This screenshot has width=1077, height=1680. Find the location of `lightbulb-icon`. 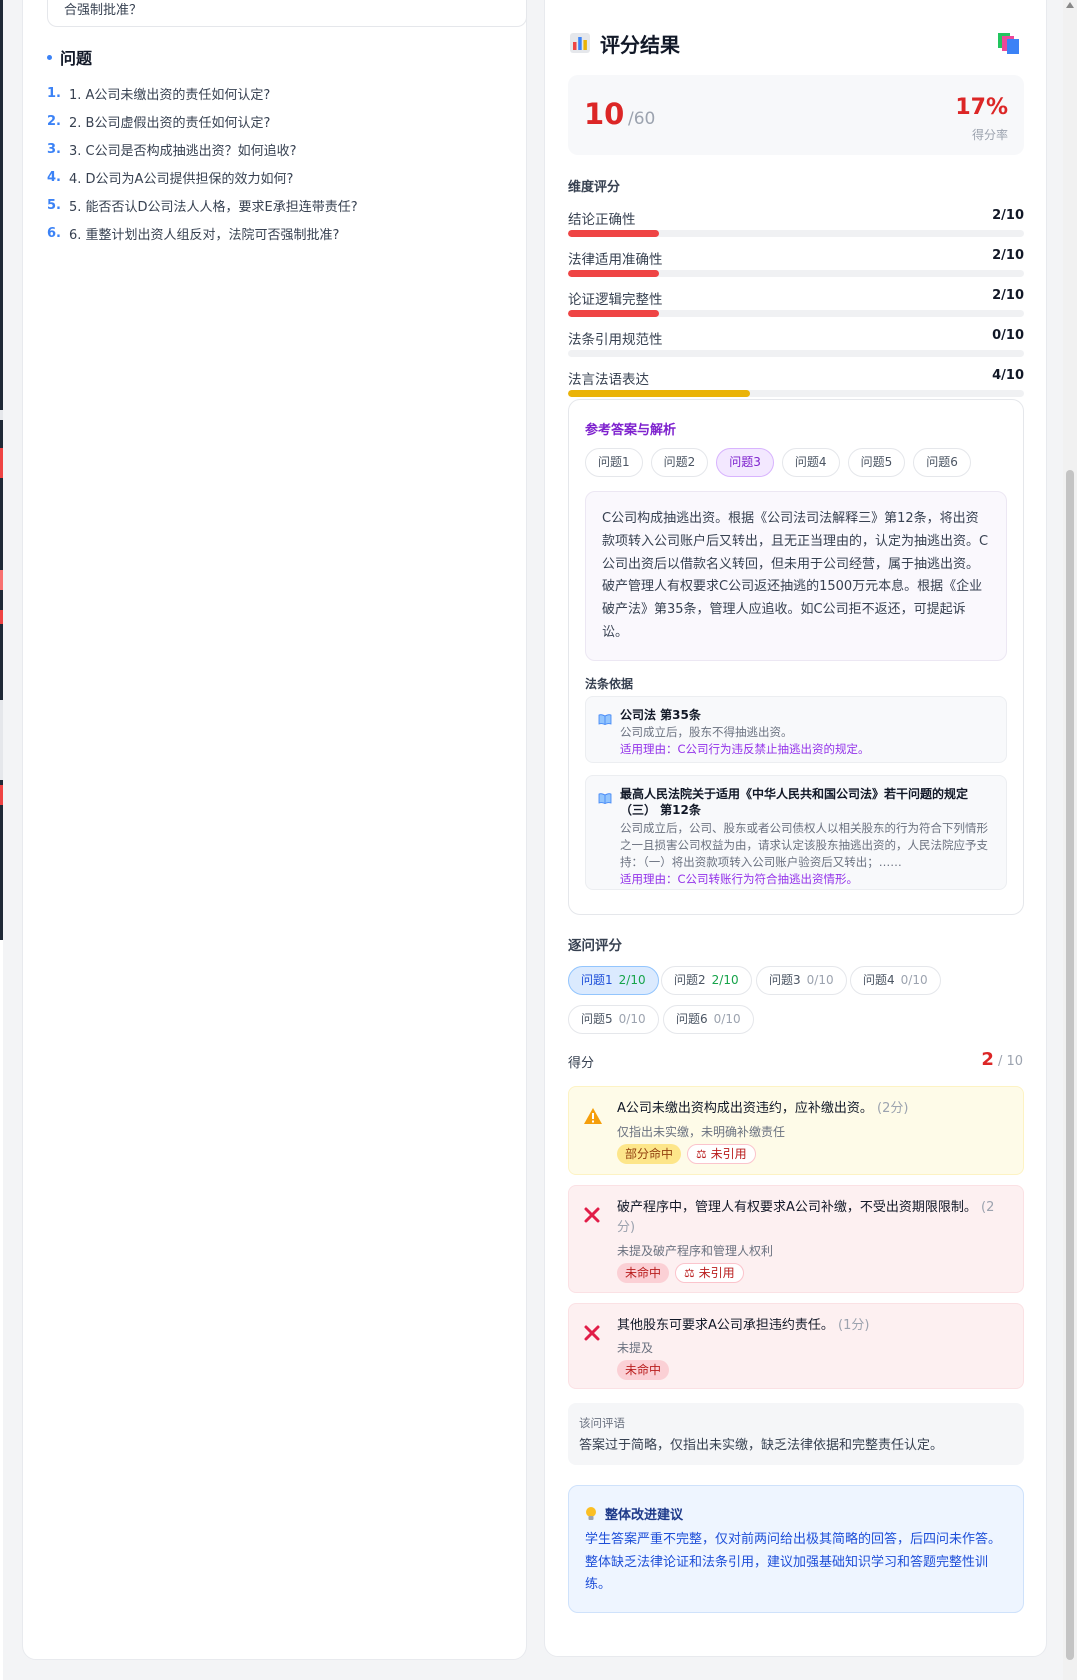

lightbulb-icon is located at coordinates (591, 1513).